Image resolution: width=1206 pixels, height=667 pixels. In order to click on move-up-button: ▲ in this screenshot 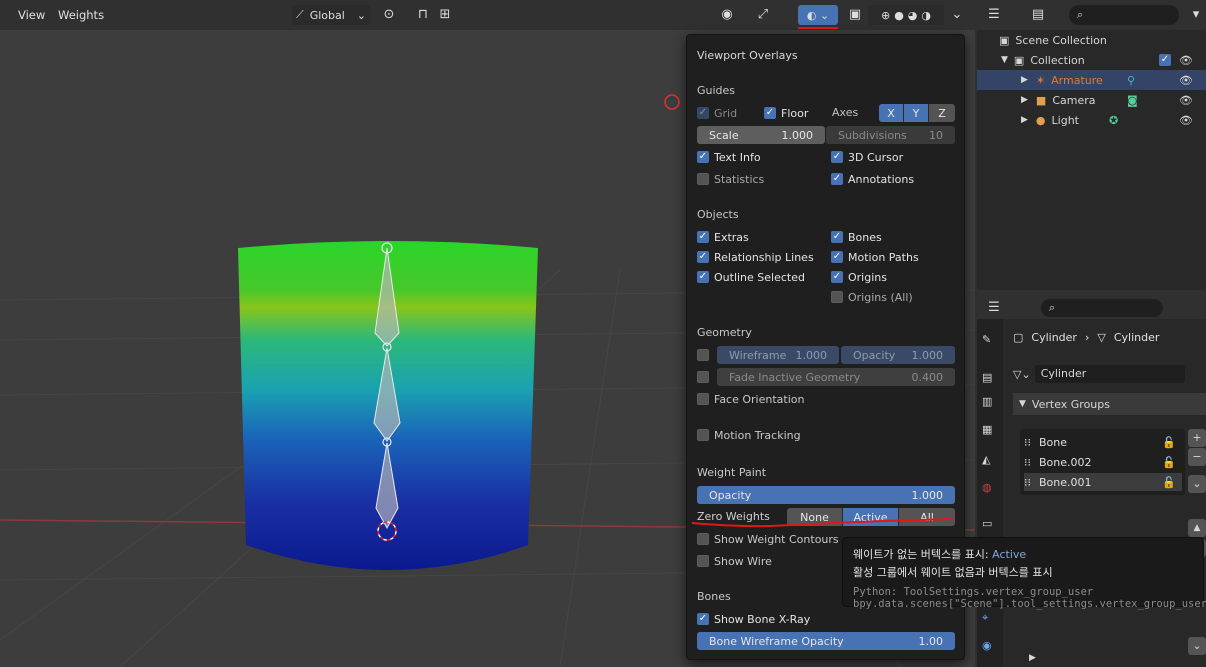, I will do `click(1197, 528)`.